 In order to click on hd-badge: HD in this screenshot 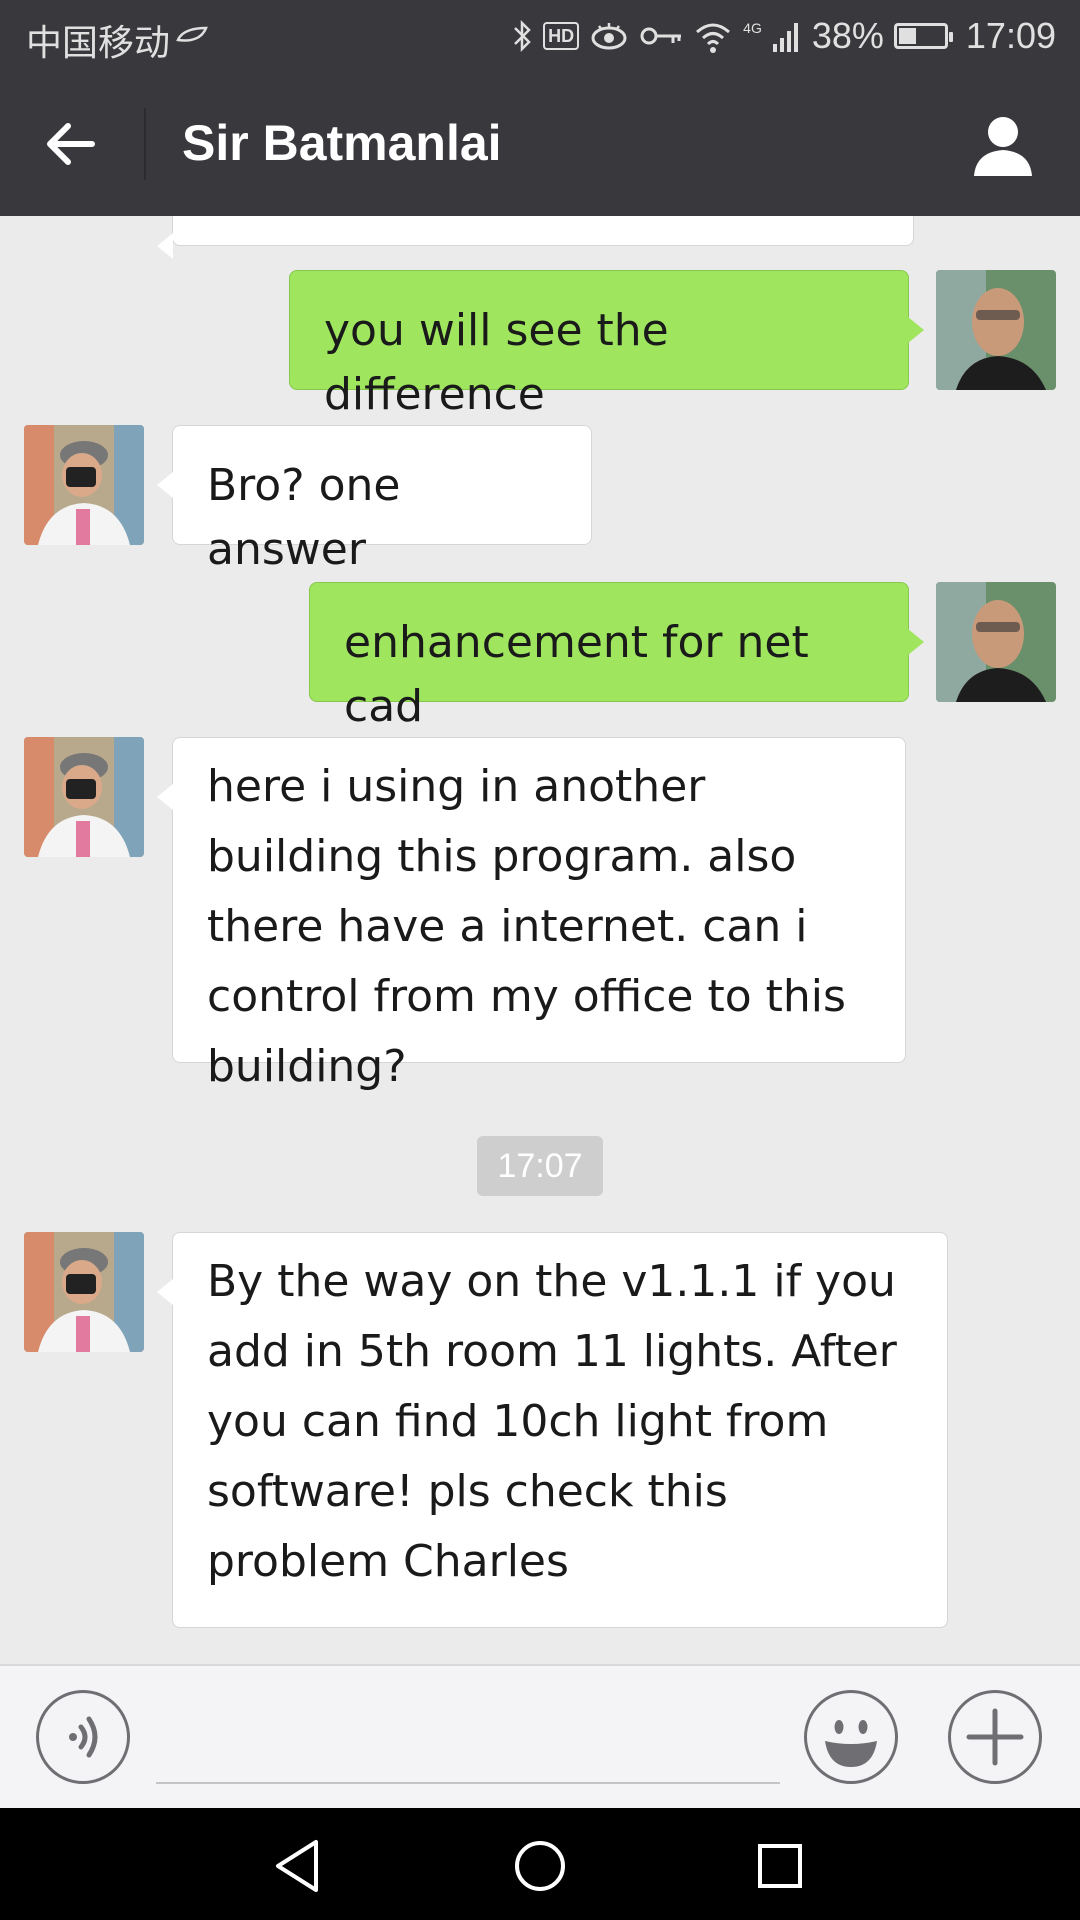, I will do `click(561, 36)`.